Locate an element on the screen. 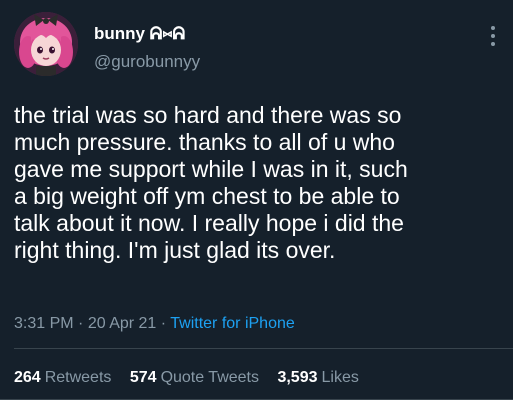  tweet-source-link: Twitter for iPhone is located at coordinates (232, 323).